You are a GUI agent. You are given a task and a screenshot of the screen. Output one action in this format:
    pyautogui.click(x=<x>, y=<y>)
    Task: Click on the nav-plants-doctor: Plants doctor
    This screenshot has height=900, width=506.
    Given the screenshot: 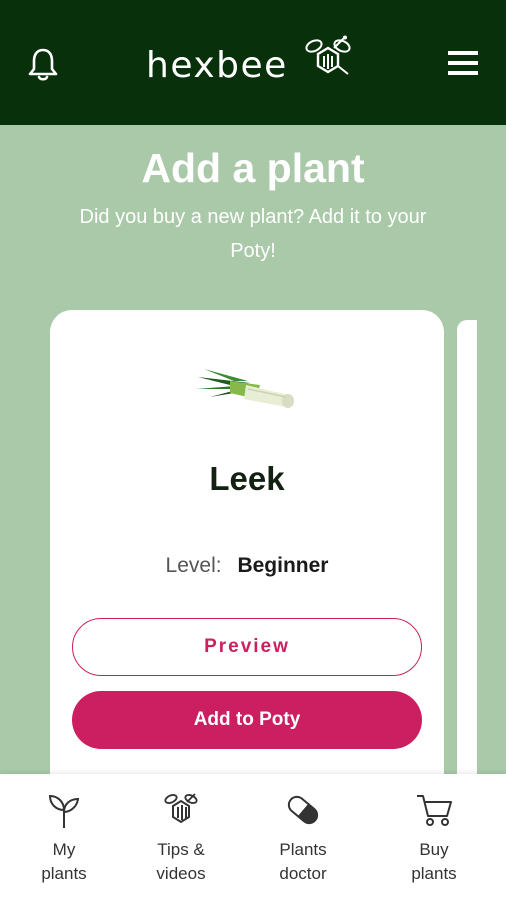 What is the action you would take?
    pyautogui.click(x=303, y=838)
    